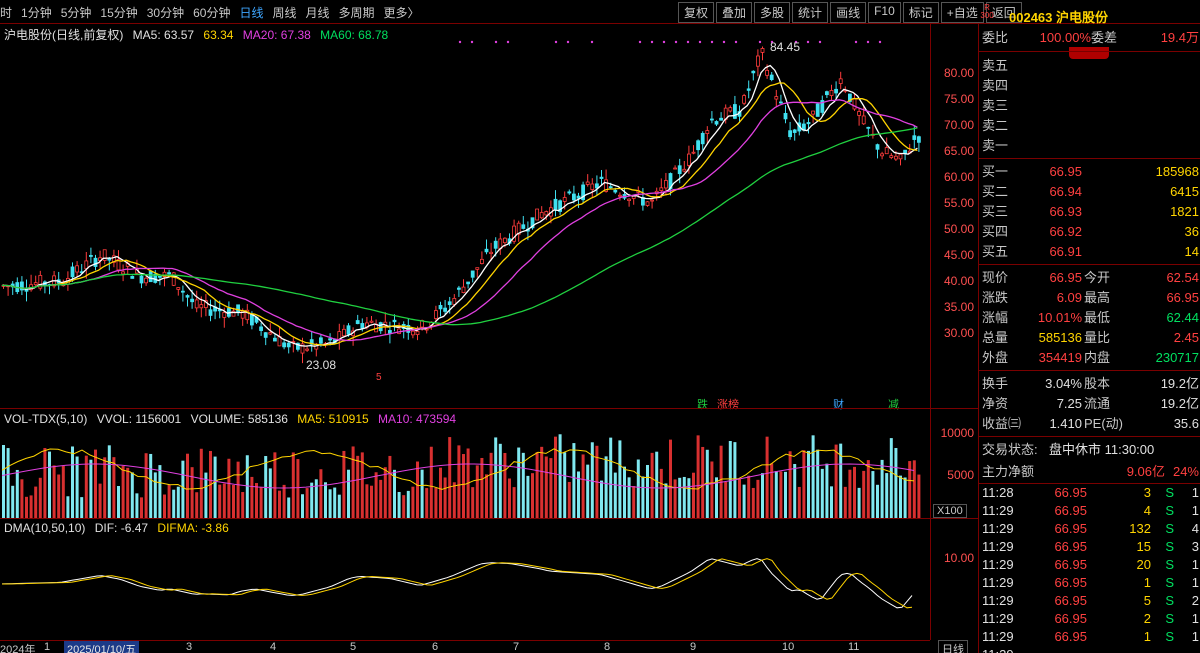  Describe the element at coordinates (1069, 403) in the screenshot. I see `fund-value: 7.25` at that location.